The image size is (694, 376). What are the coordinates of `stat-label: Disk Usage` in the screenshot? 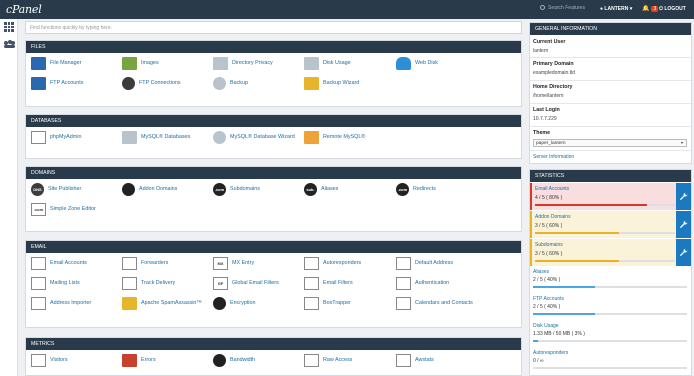 It's located at (546, 326).